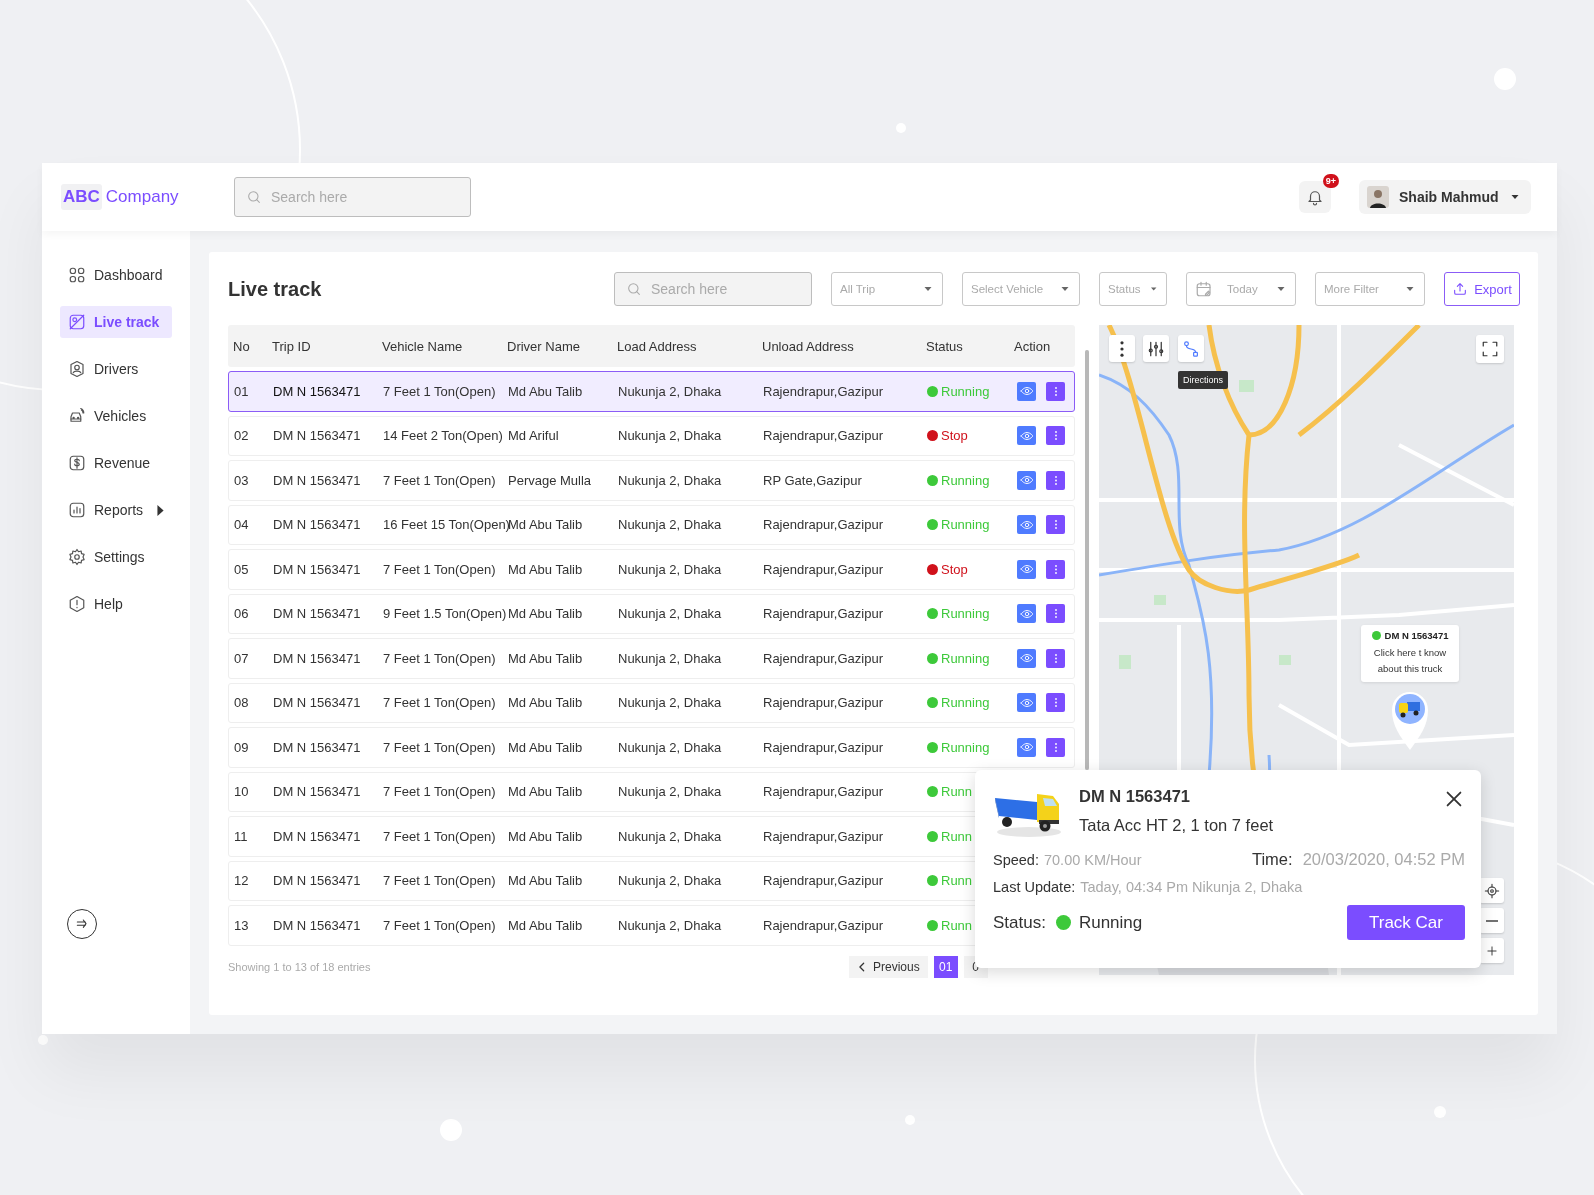  Describe the element at coordinates (808, 346) in the screenshot. I see `column-header: Unload Address` at that location.